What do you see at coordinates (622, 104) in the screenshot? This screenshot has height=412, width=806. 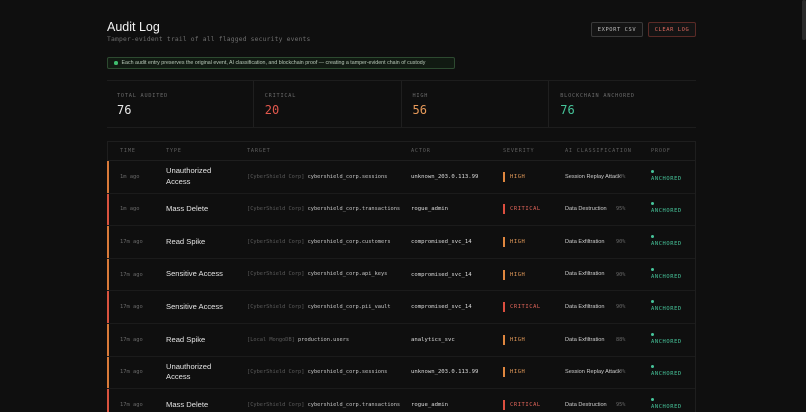 I see `stat-blockchain-anchored: BLOCKCHAIN ANCHORED 76` at bounding box center [622, 104].